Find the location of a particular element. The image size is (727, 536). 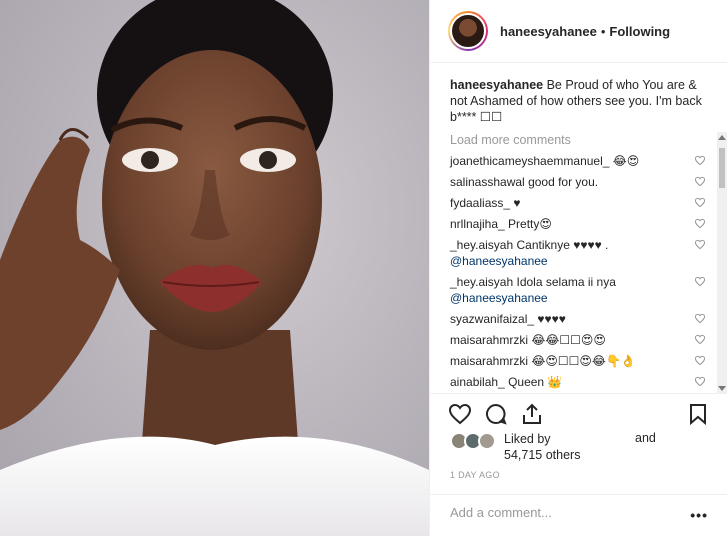

add-comment-bar: ••• is located at coordinates (578, 515).